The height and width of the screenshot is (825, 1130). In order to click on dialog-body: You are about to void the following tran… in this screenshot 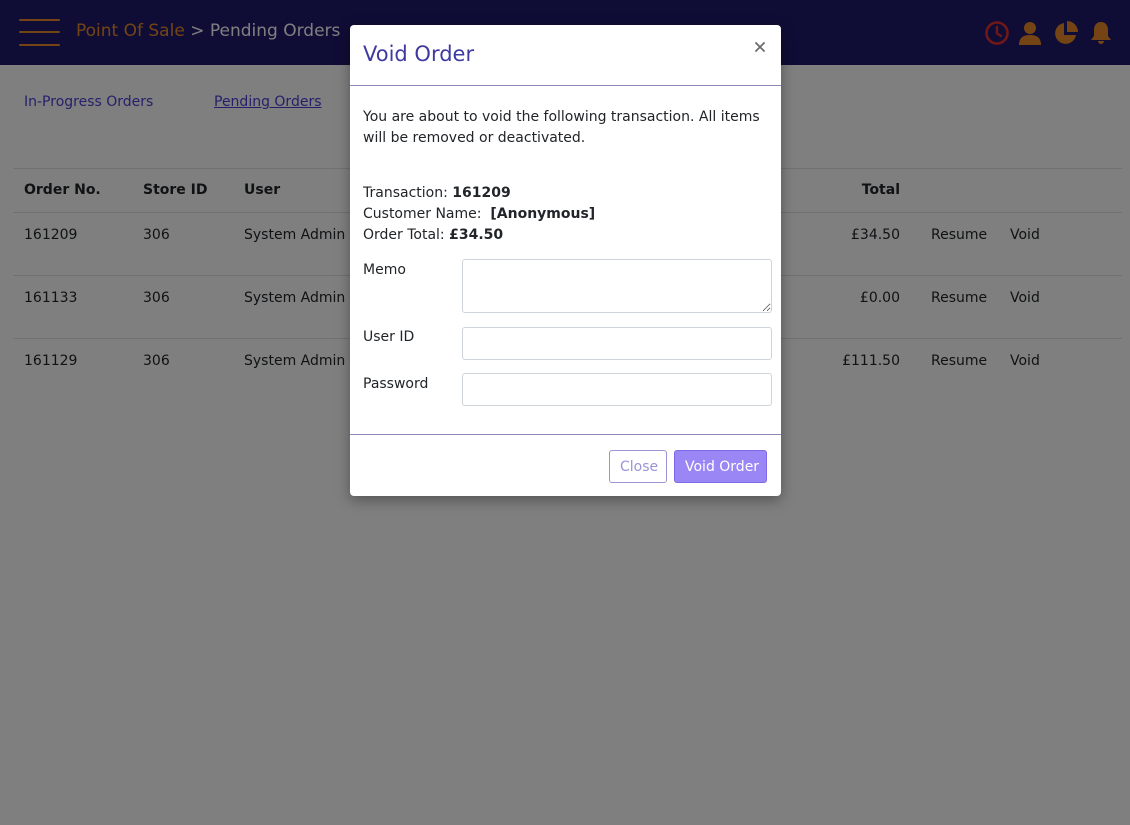, I will do `click(565, 176)`.